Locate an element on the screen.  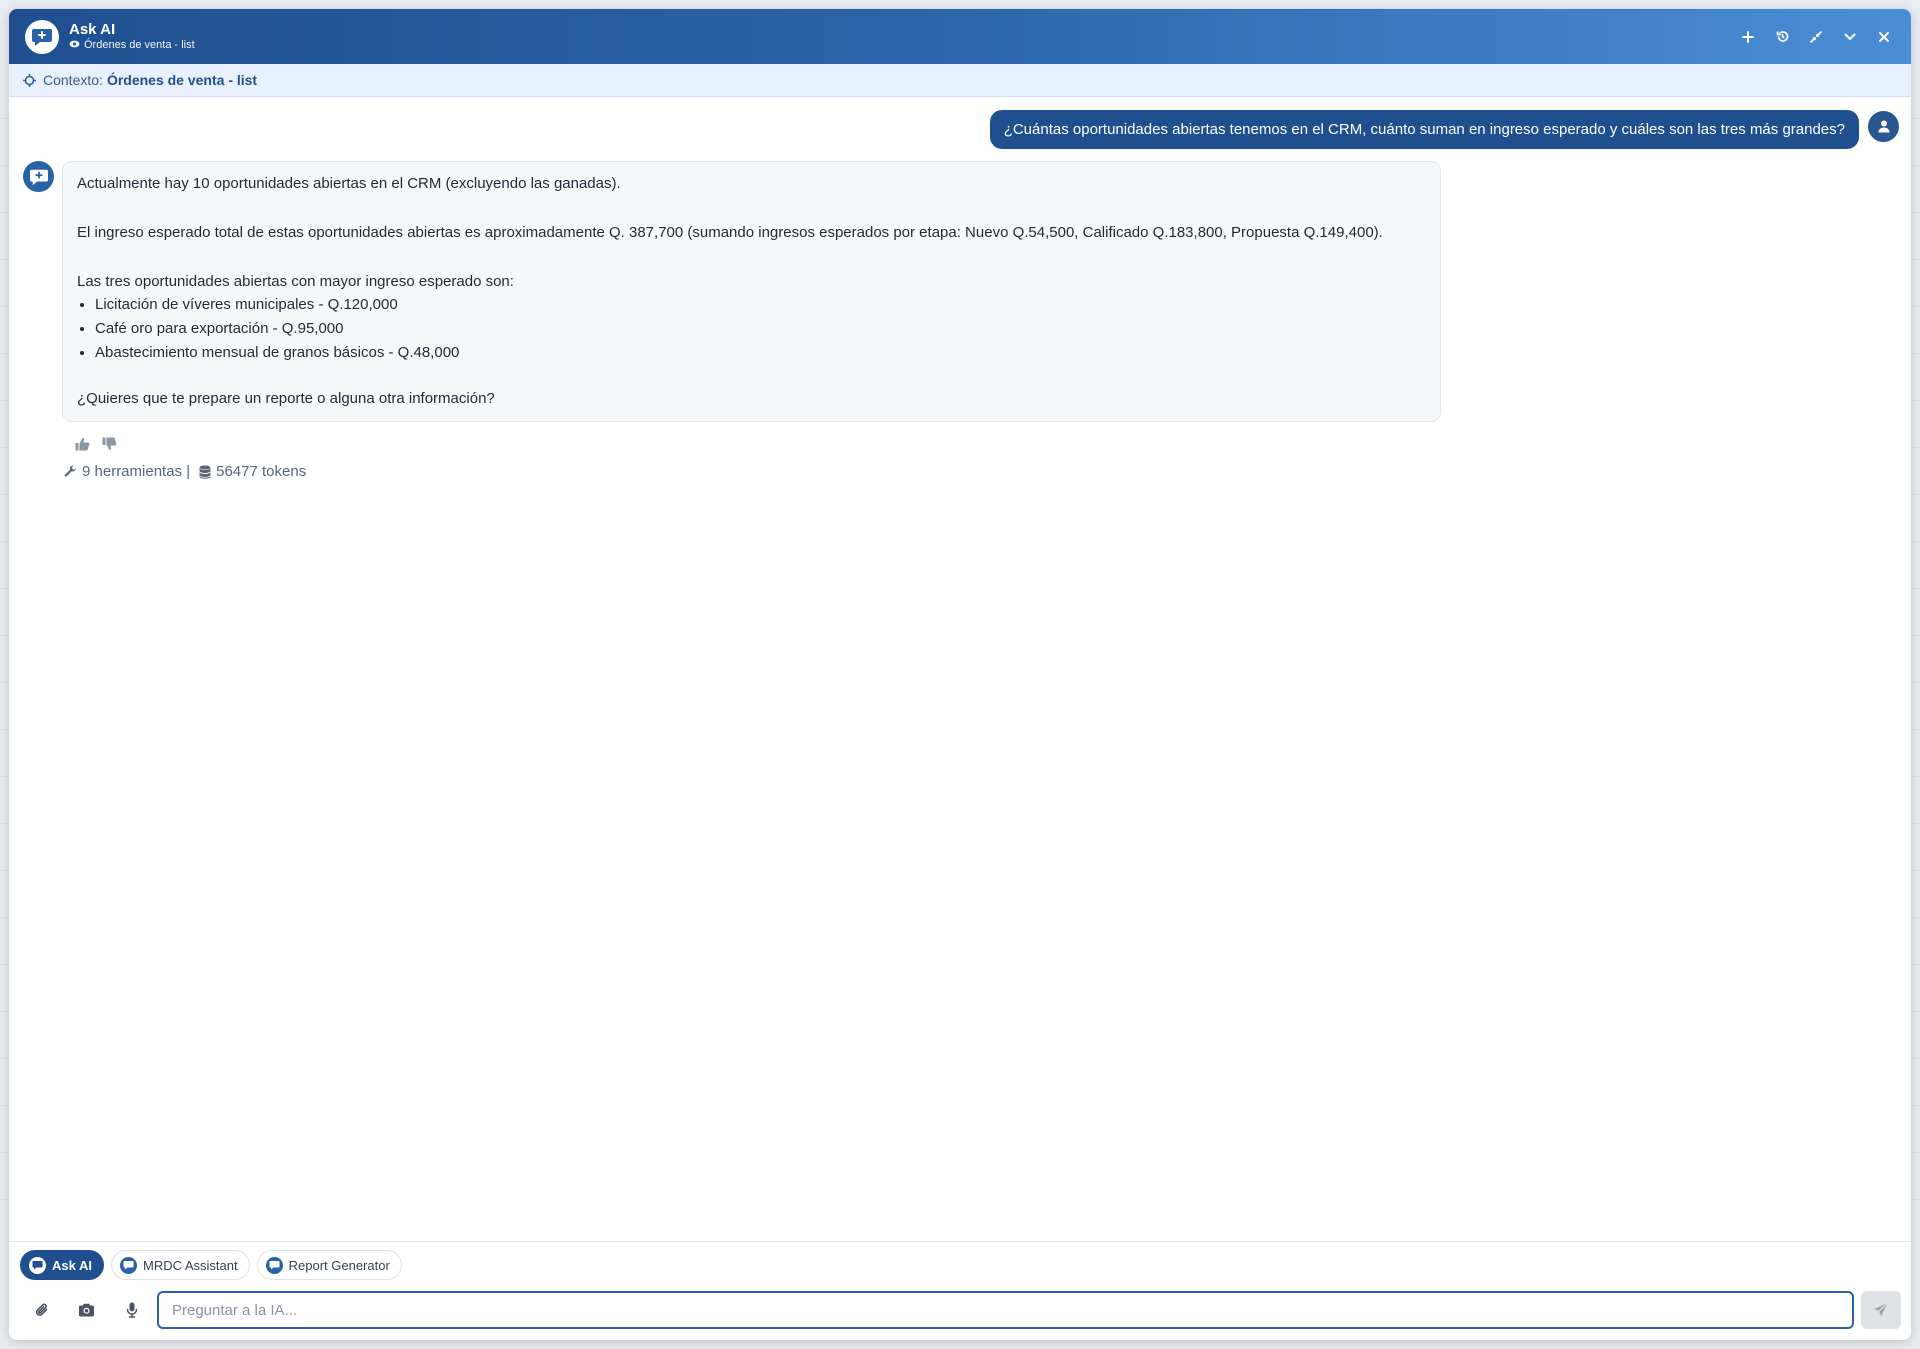
thumbs-down-icon is located at coordinates (109, 443).